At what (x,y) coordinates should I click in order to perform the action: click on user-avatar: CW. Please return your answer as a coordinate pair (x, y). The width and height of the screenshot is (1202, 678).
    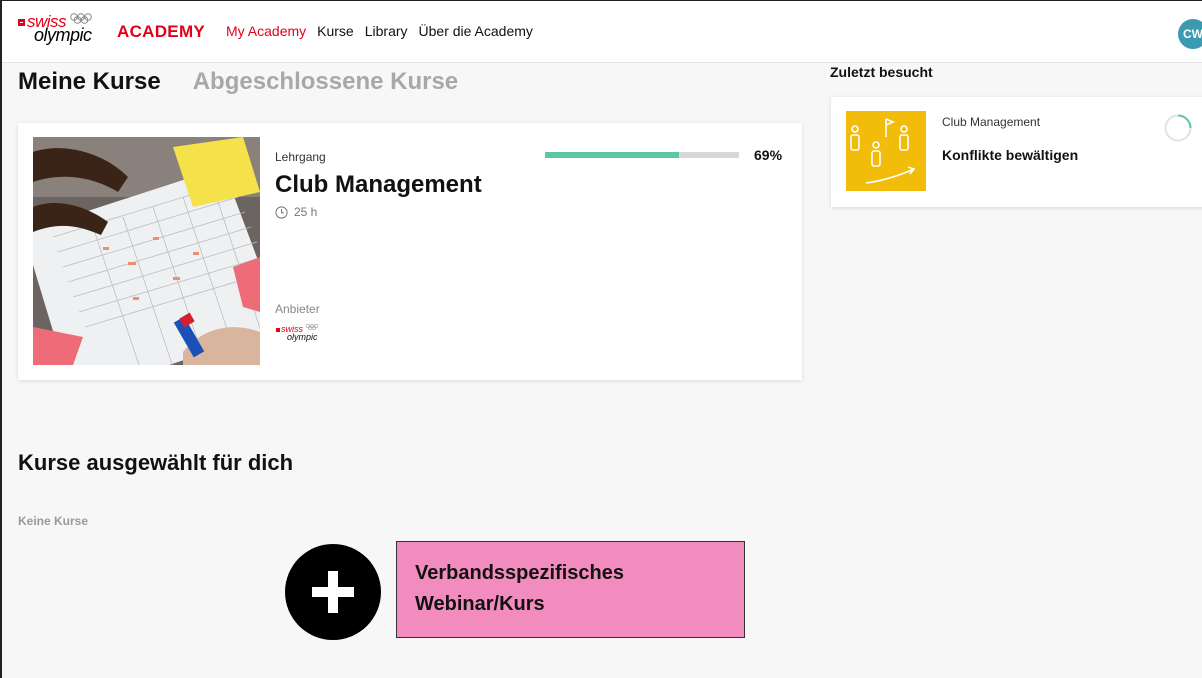
    Looking at the image, I should click on (1190, 34).